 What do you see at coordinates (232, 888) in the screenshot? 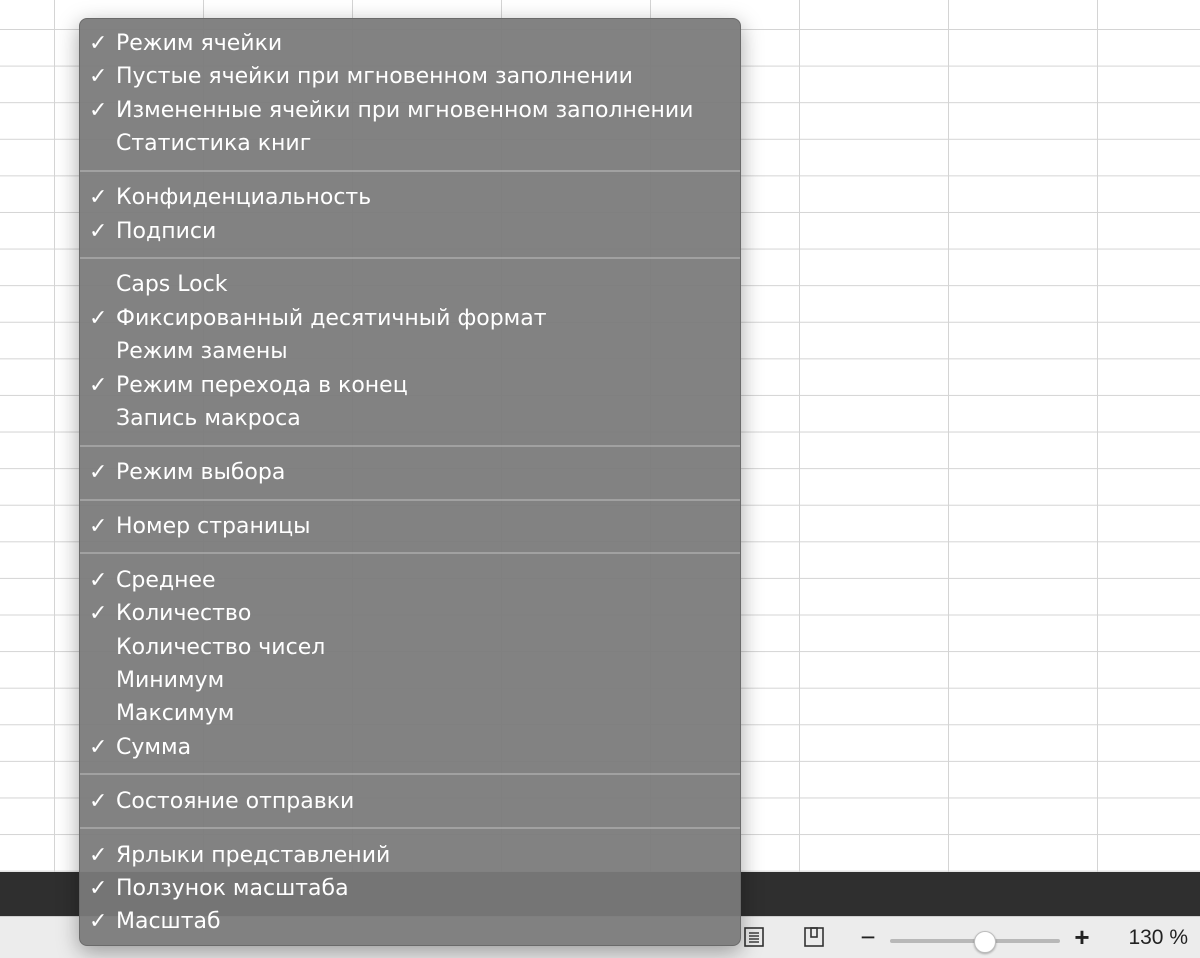
I see `menu-item-label: Ползунок масштаба` at bounding box center [232, 888].